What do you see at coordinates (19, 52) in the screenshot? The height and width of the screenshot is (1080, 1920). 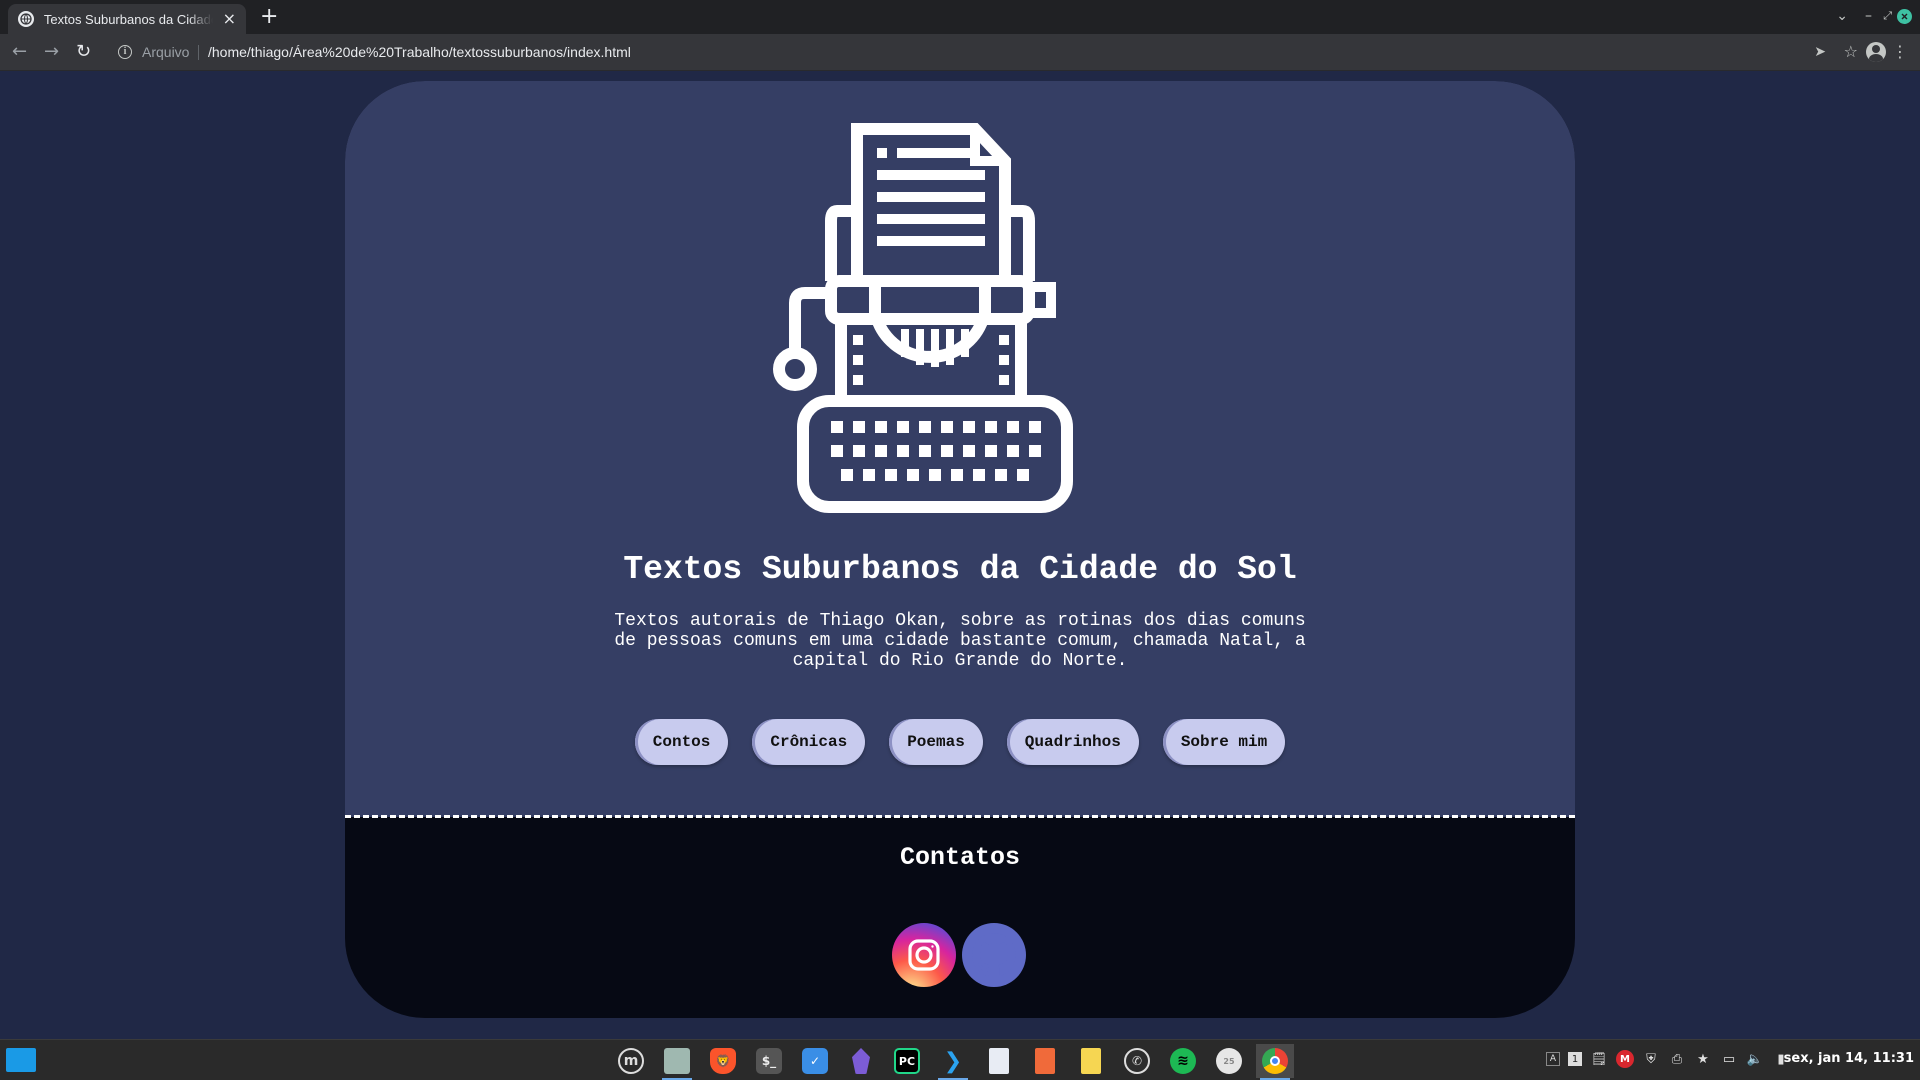 I see `back-icon: ←` at bounding box center [19, 52].